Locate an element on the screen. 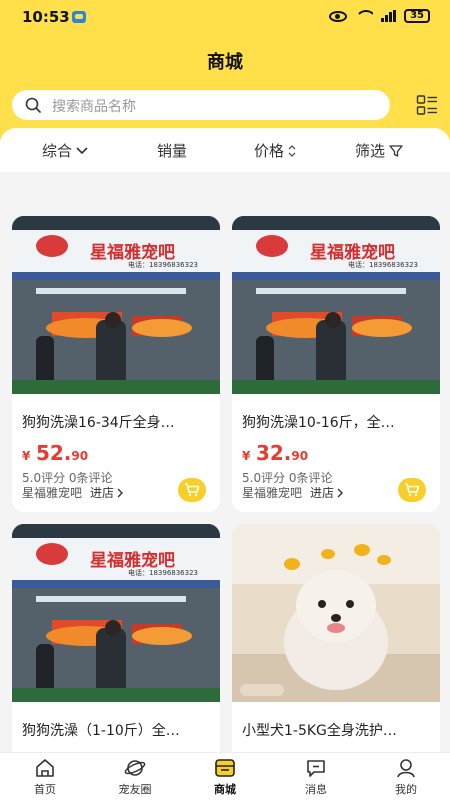 Image resolution: width=450 pixels, height=800 pixels. message-icon is located at coordinates (316, 768).